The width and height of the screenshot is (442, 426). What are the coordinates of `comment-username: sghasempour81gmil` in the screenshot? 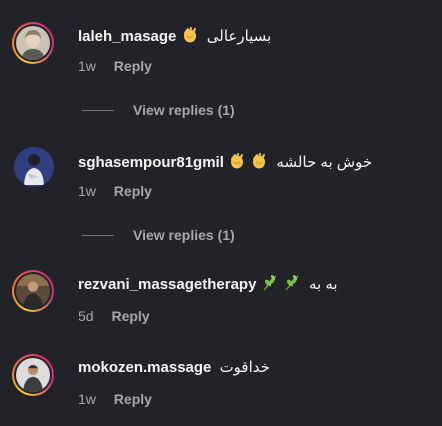 It's located at (151, 162).